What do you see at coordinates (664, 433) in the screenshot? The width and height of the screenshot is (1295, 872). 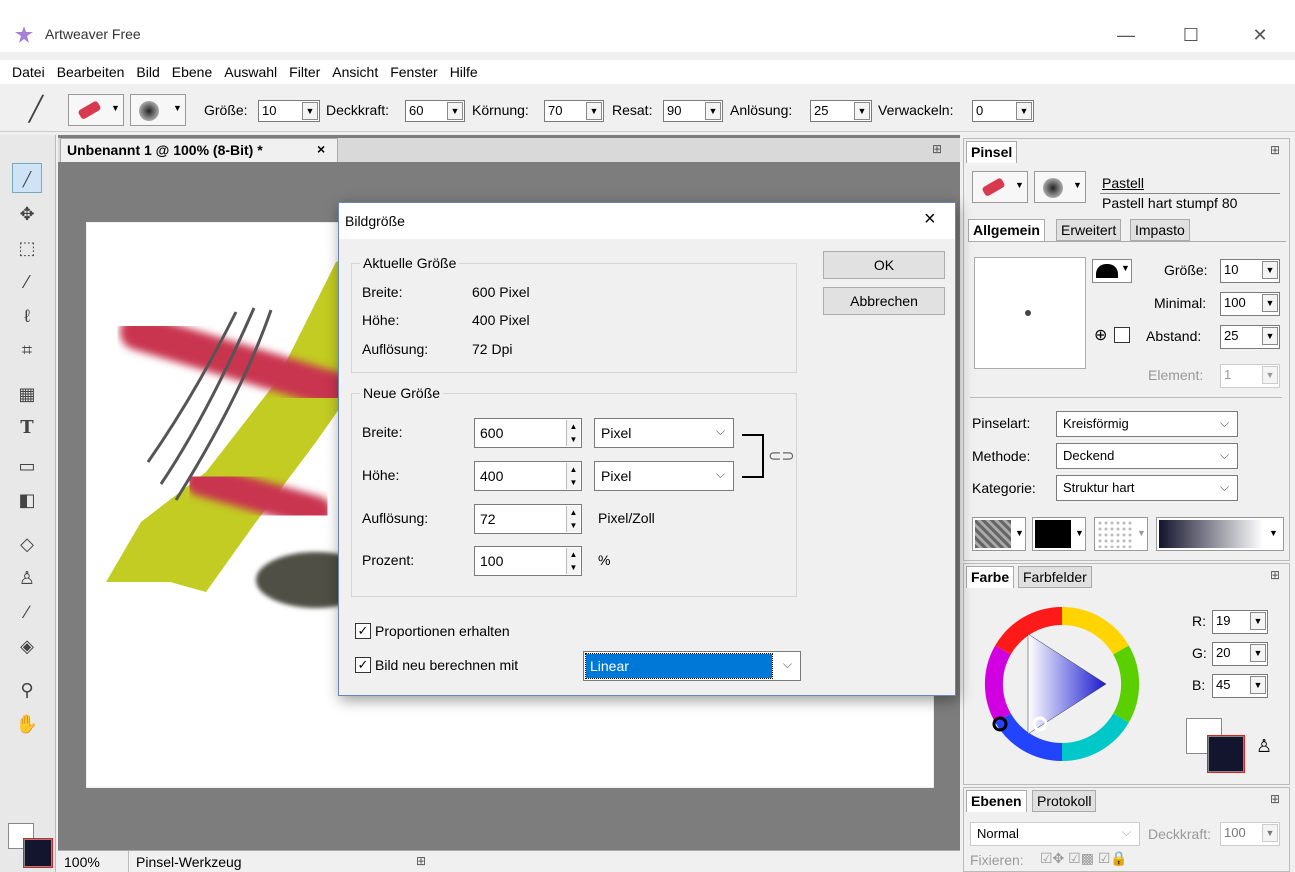 I see `width-unit-select: Pixel ⌵` at bounding box center [664, 433].